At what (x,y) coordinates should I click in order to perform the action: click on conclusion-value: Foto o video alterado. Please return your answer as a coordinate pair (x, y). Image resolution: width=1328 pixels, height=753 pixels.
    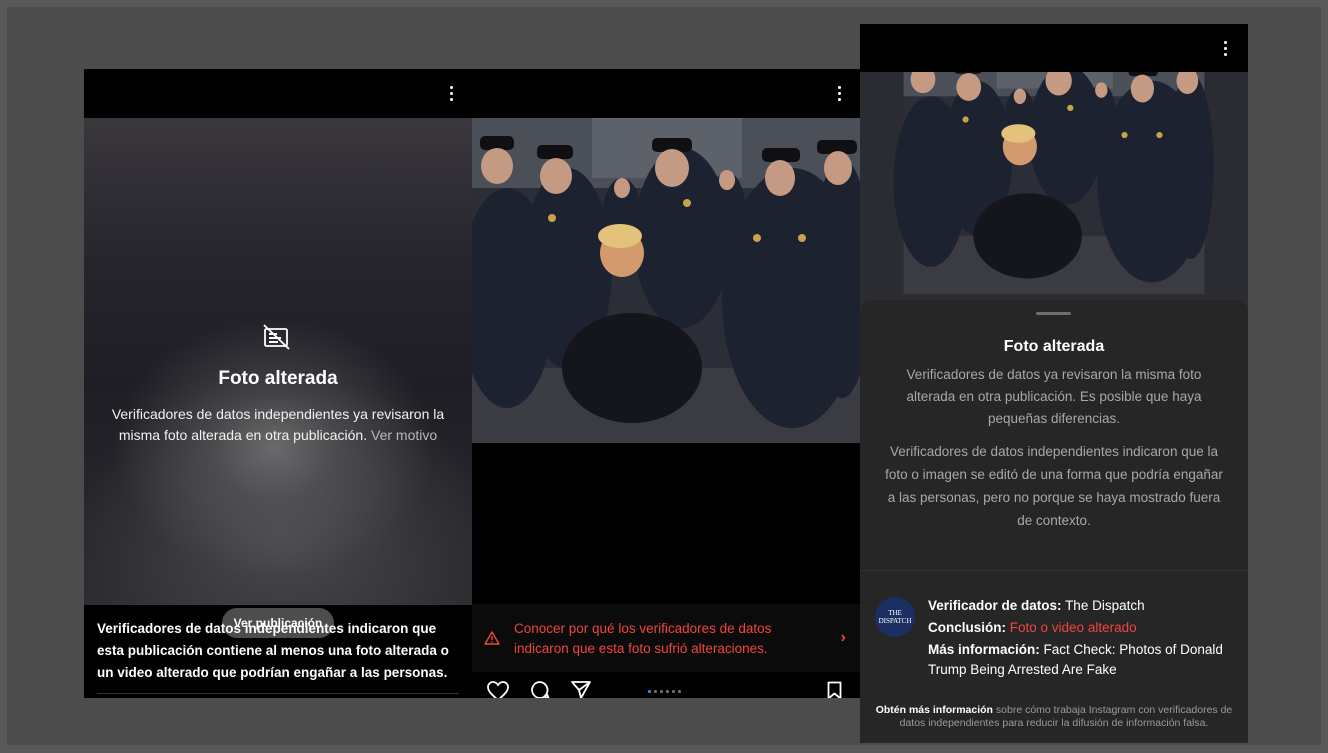
    Looking at the image, I should click on (1073, 627).